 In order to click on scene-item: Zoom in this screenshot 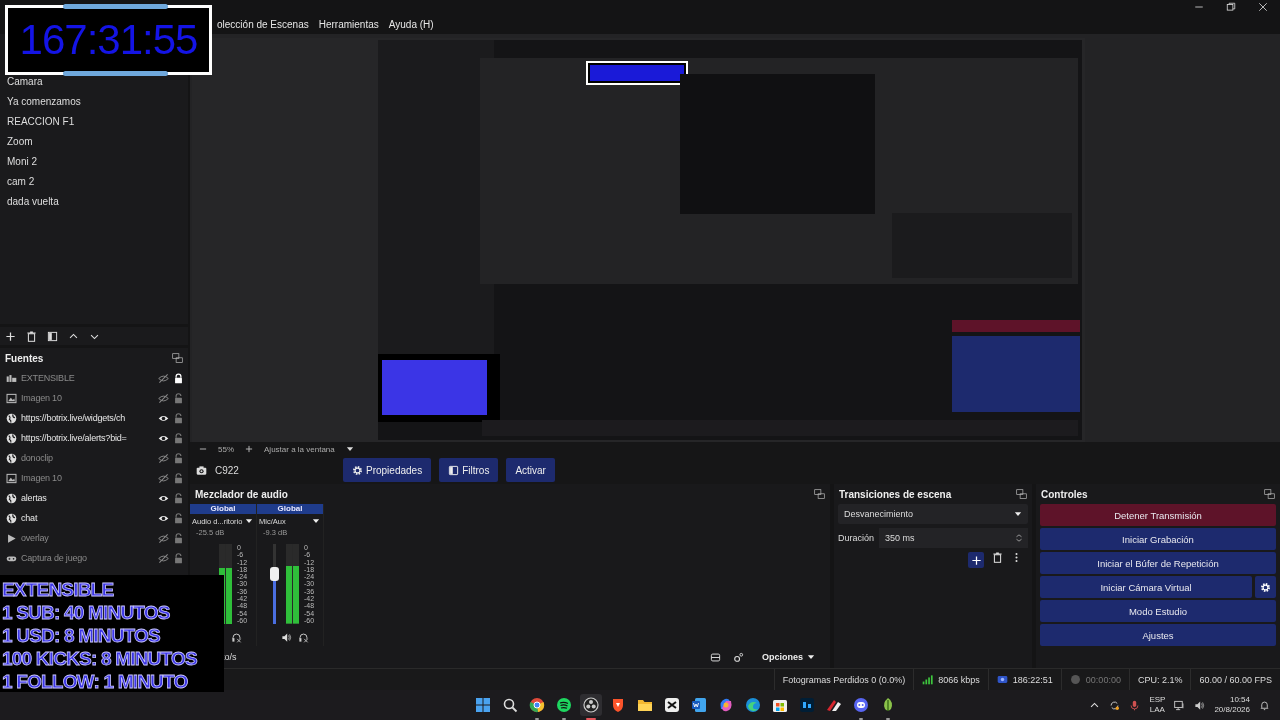, I will do `click(94, 142)`.